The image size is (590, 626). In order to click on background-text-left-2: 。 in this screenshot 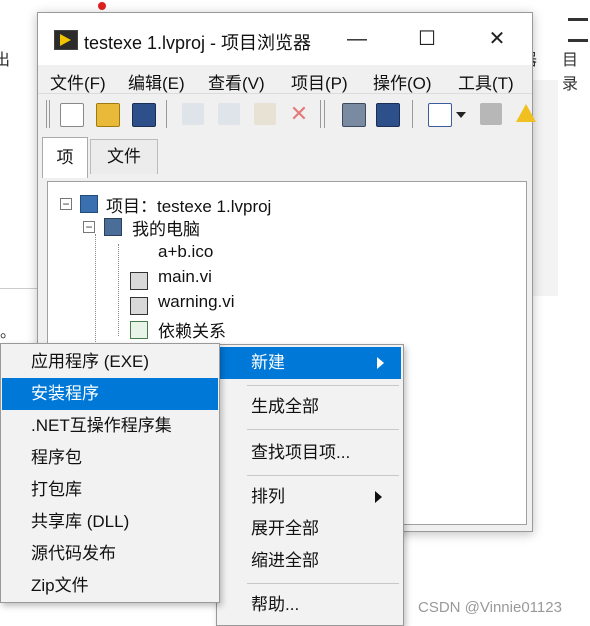, I will do `click(8, 332)`.